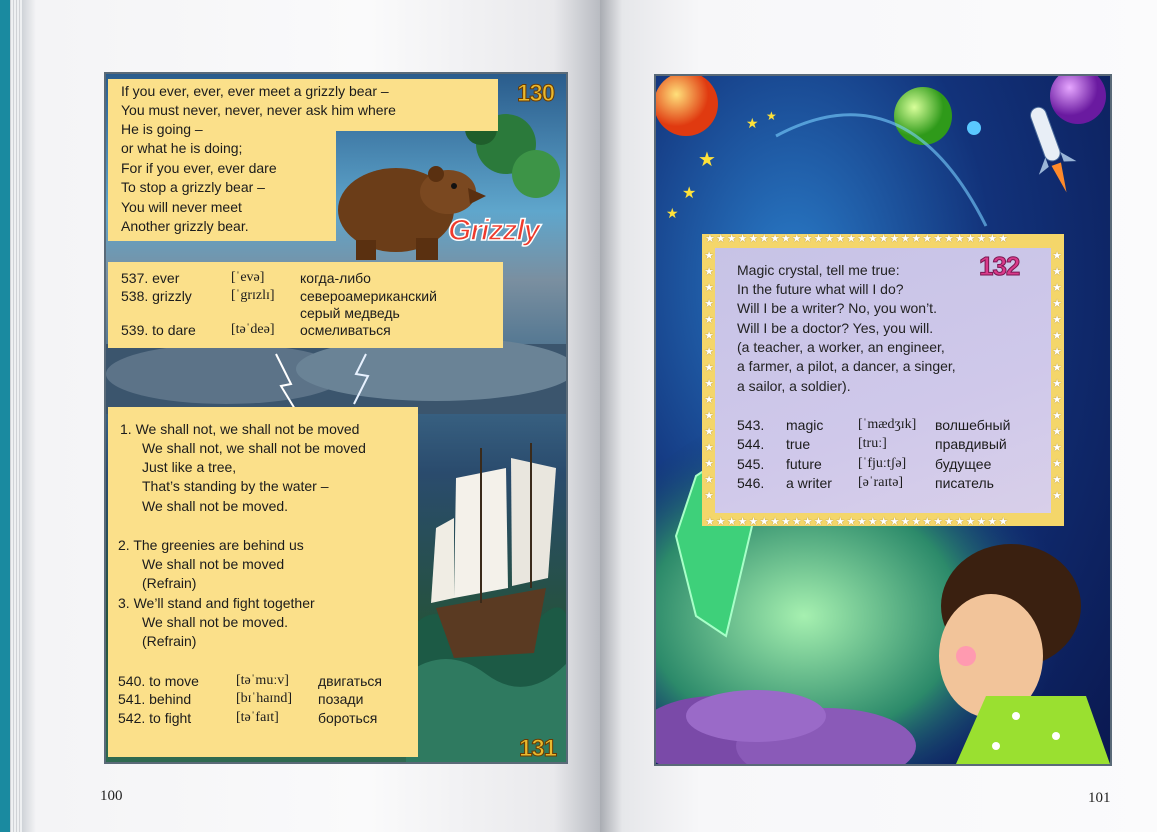 The image size is (1157, 832). Describe the element at coordinates (158, 681) in the screenshot. I see `vocab-word: 540. to move` at that location.